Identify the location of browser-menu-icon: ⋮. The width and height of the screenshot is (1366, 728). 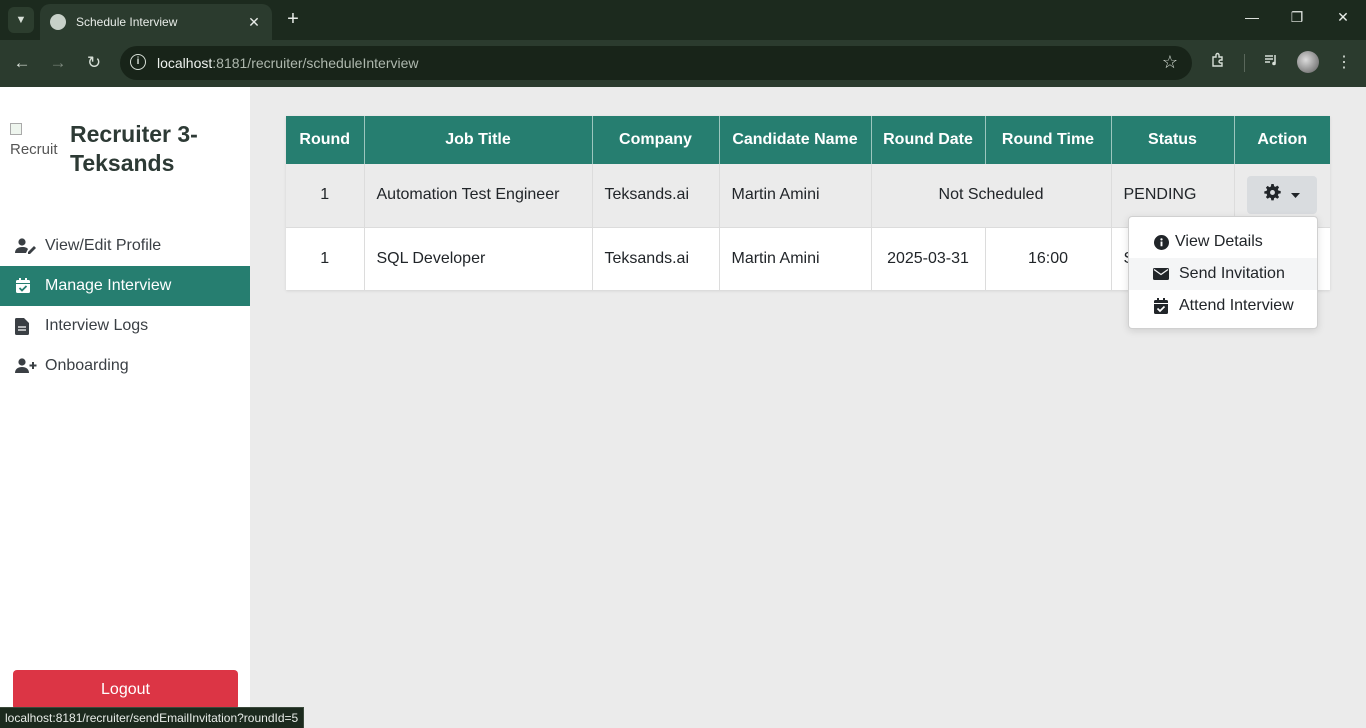
(1344, 62).